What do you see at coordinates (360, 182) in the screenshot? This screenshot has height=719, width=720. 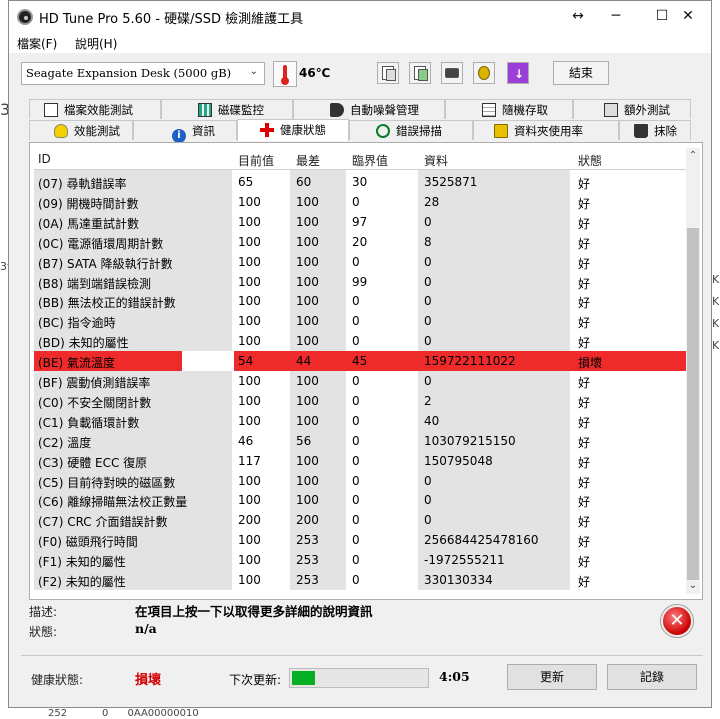 I see `table-row: (07) 尋軌錯誤率 65 60 30 3525871 好` at bounding box center [360, 182].